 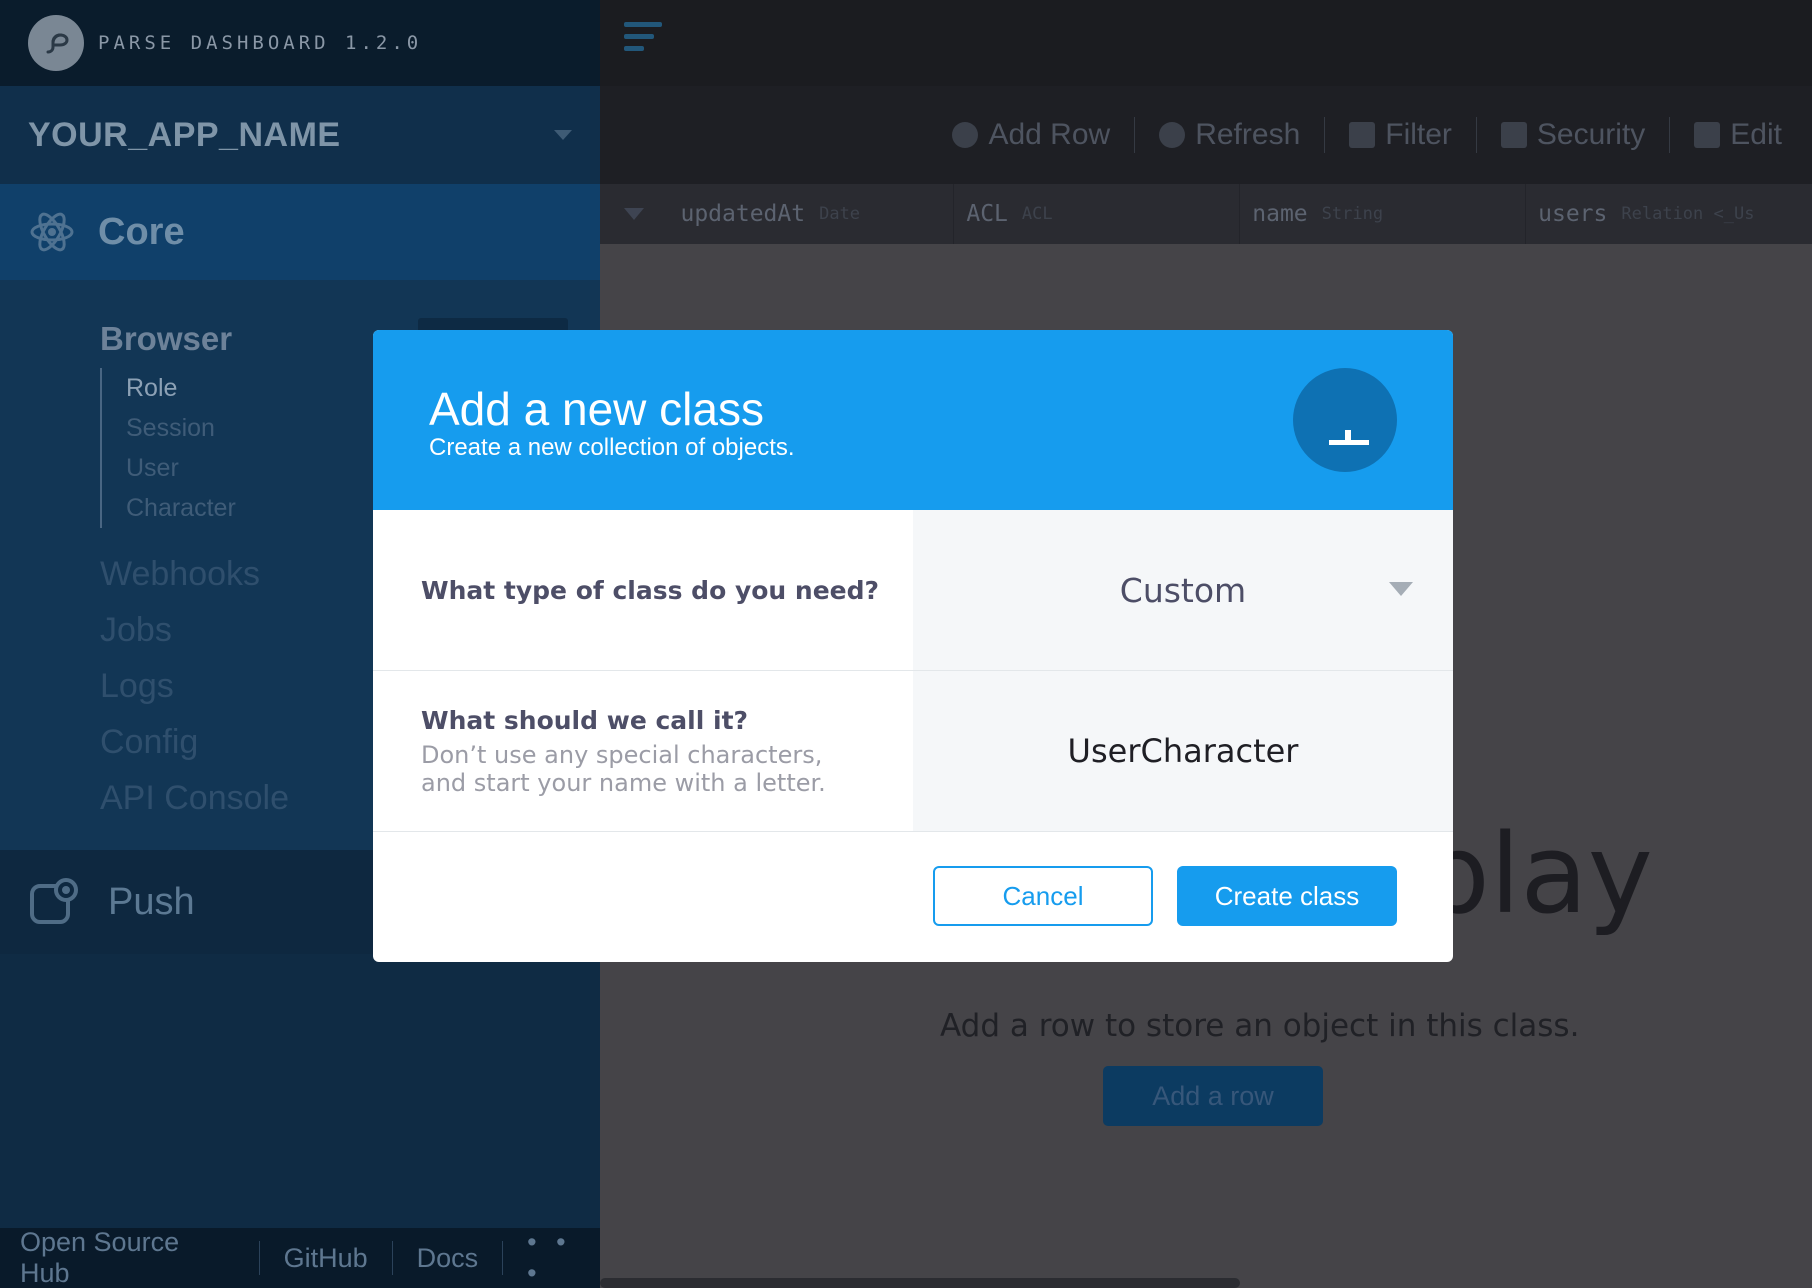 What do you see at coordinates (151, 901) in the screenshot?
I see `push-label: Push` at bounding box center [151, 901].